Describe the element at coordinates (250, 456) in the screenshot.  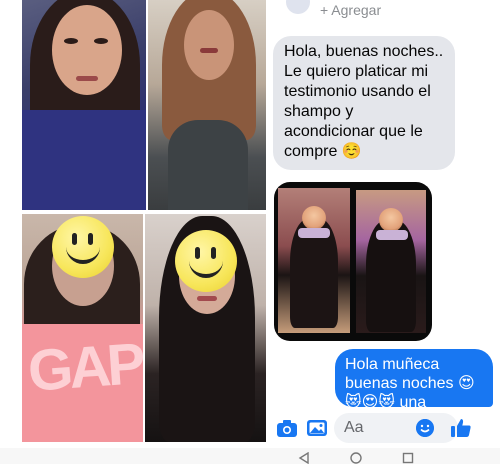
I see `system-navigation-bar` at that location.